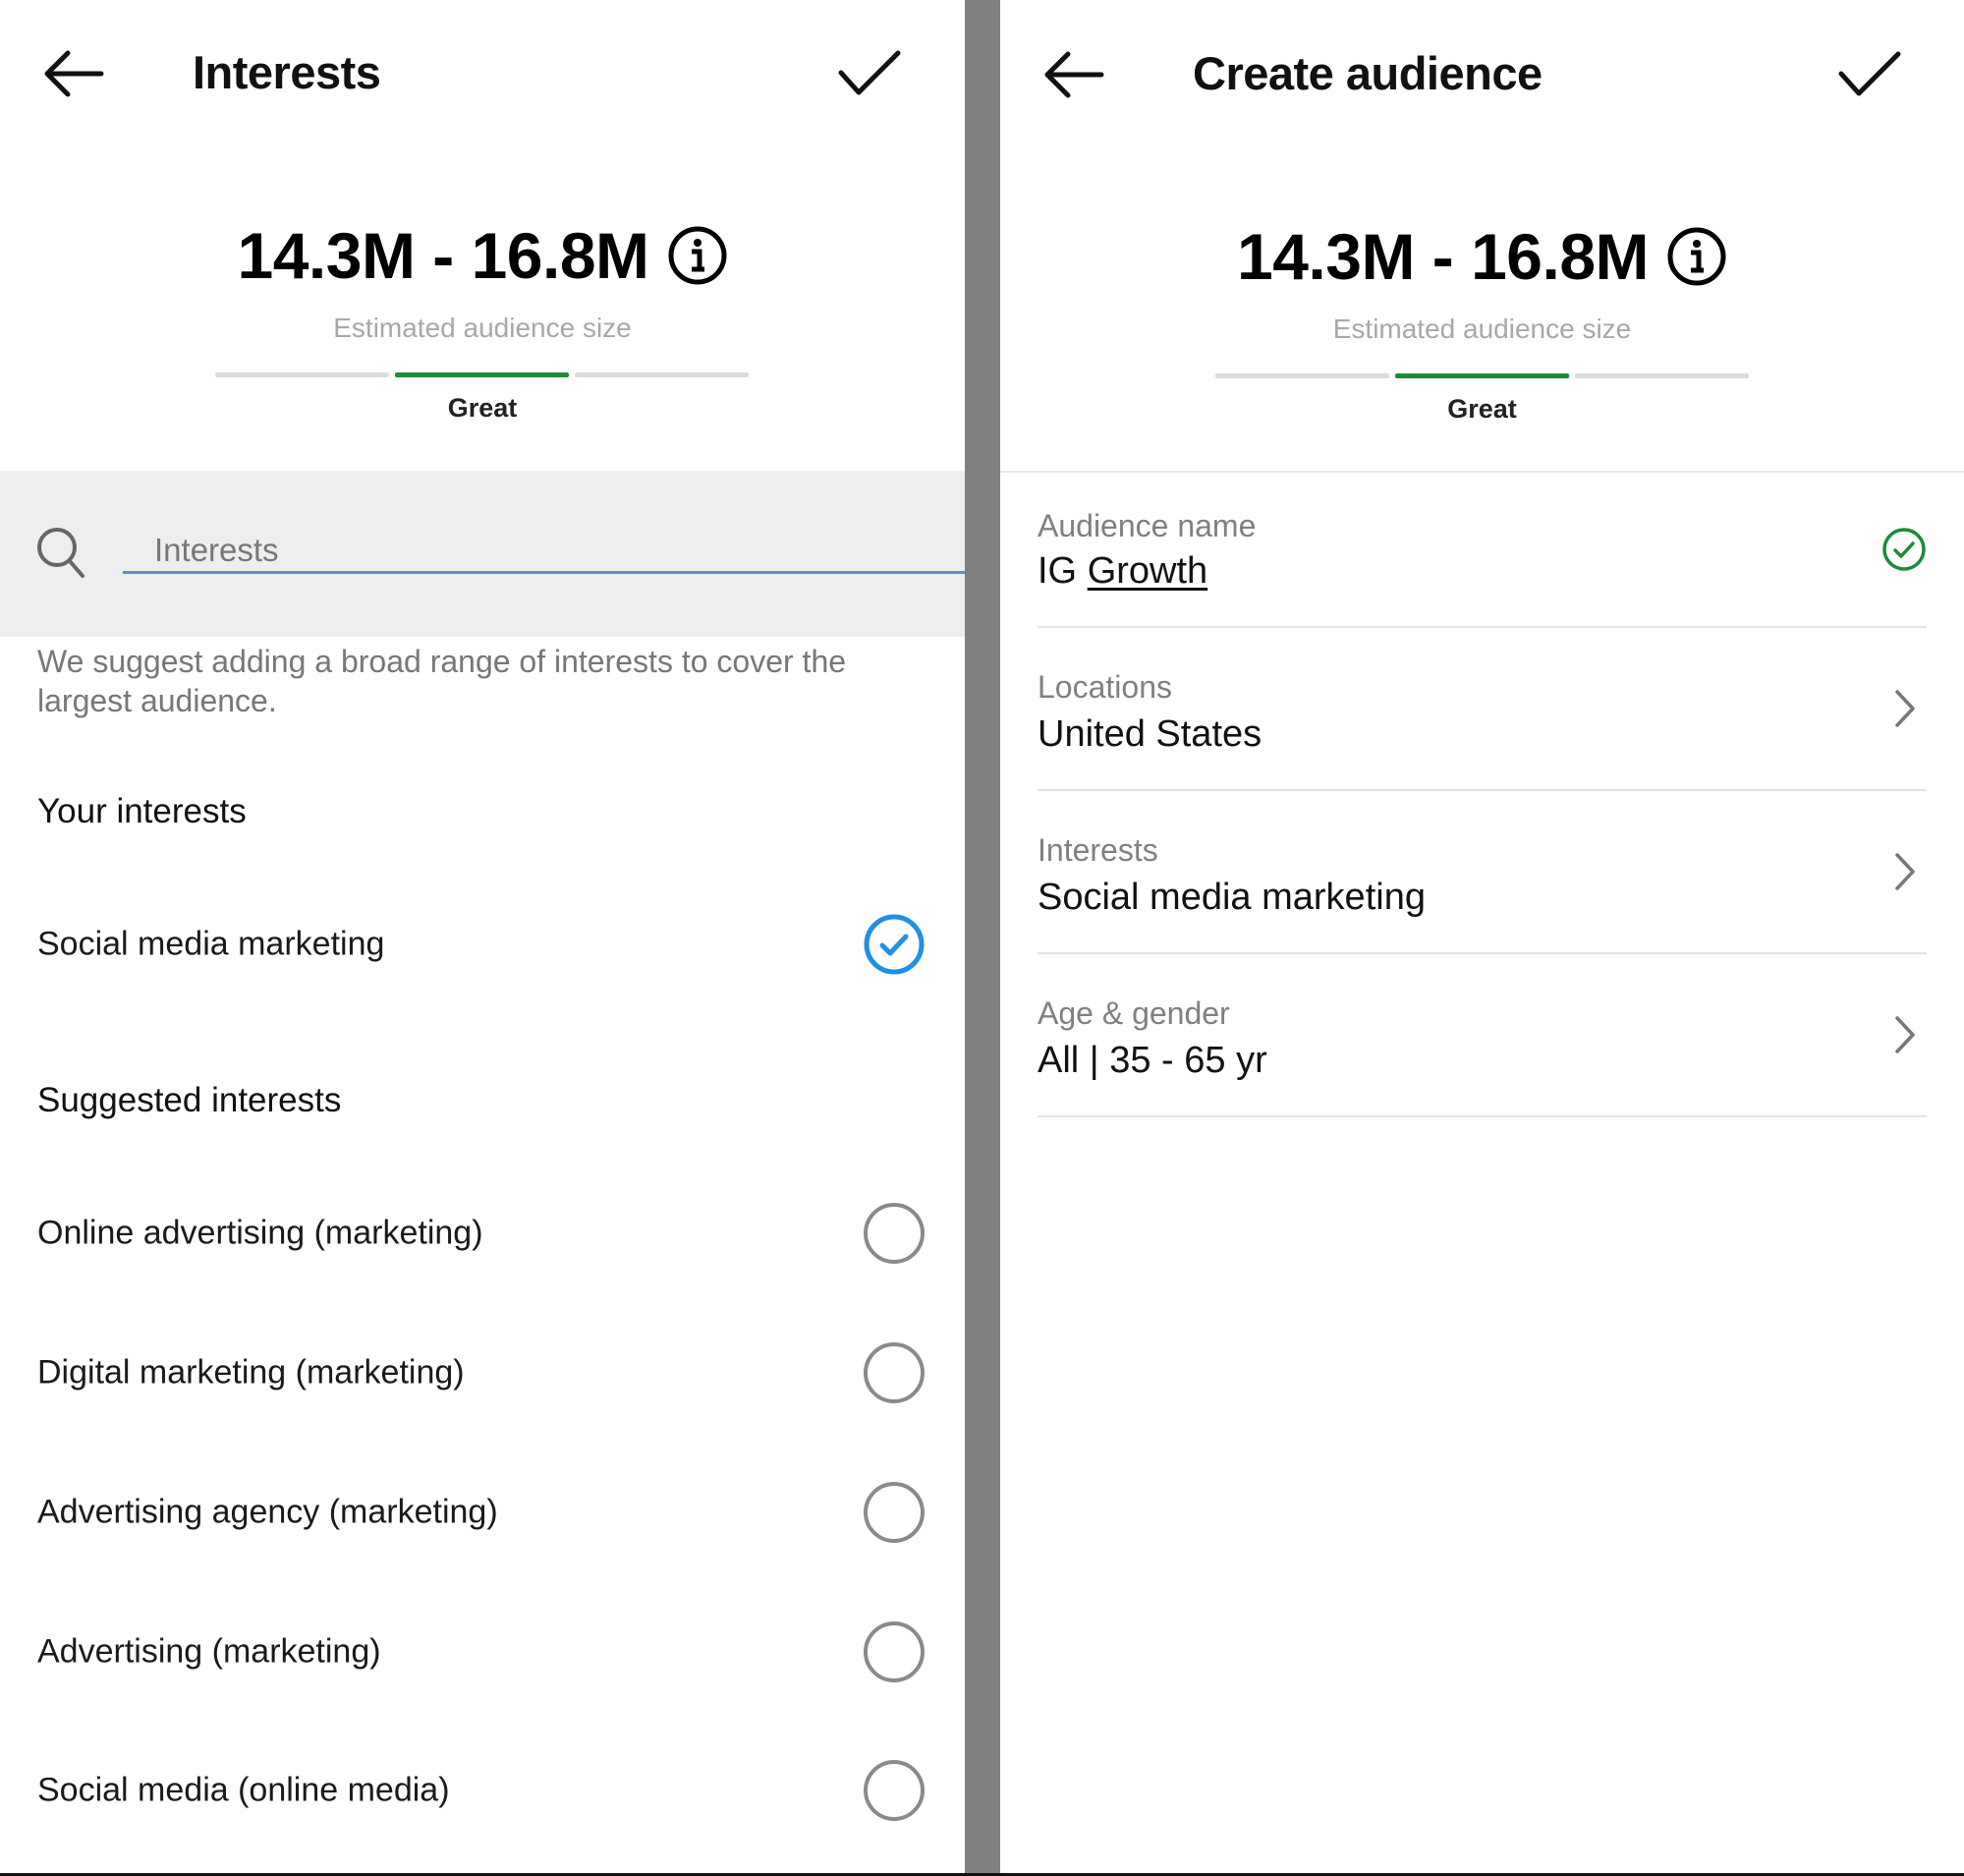 The width and height of the screenshot is (1964, 1876). What do you see at coordinates (1063, 571) in the screenshot?
I see `value-prefix: IG` at bounding box center [1063, 571].